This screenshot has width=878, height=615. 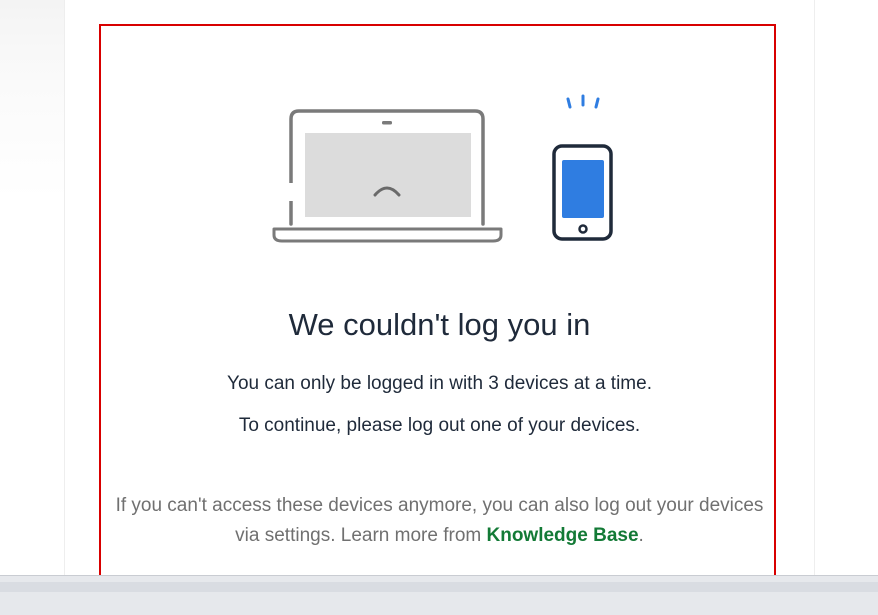 What do you see at coordinates (387, 176) in the screenshot?
I see `laptop-sad-icon` at bounding box center [387, 176].